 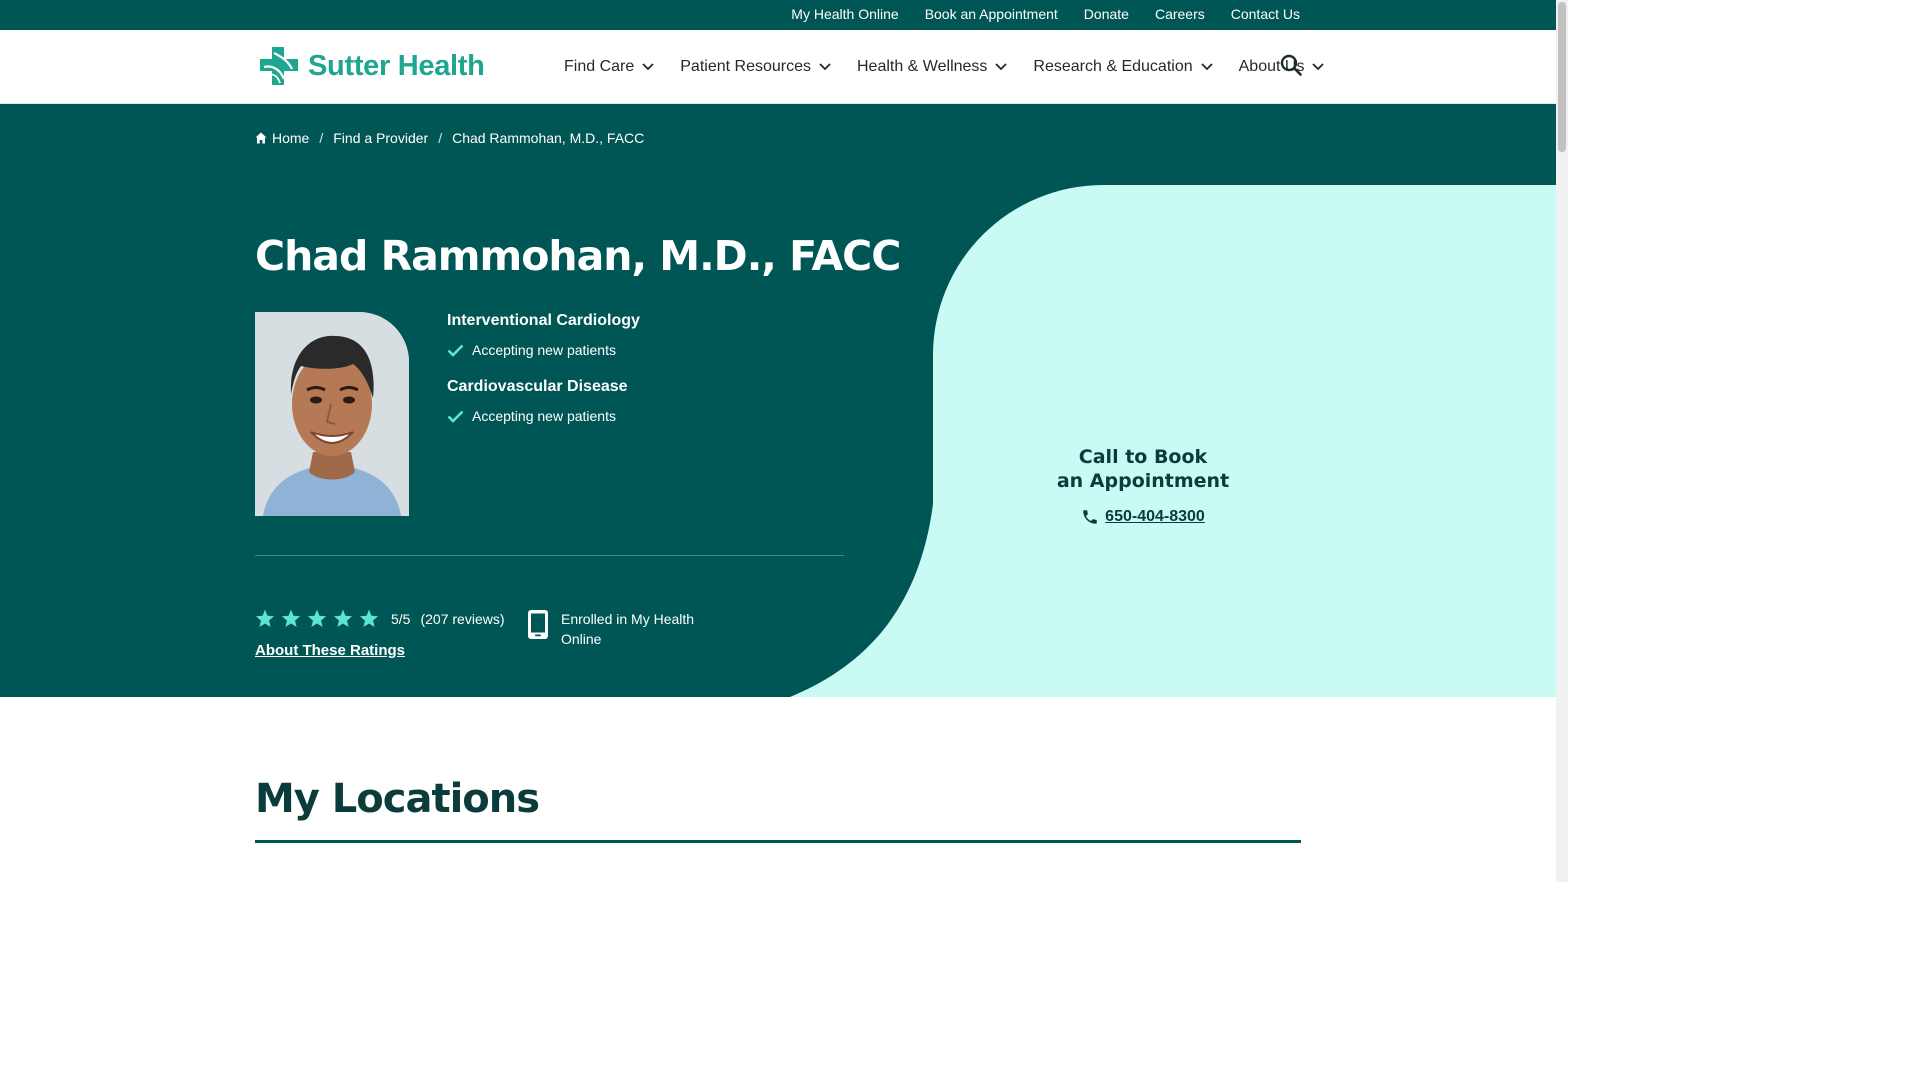 I want to click on nav-patient-resources: Patient Resources, so click(x=755, y=67).